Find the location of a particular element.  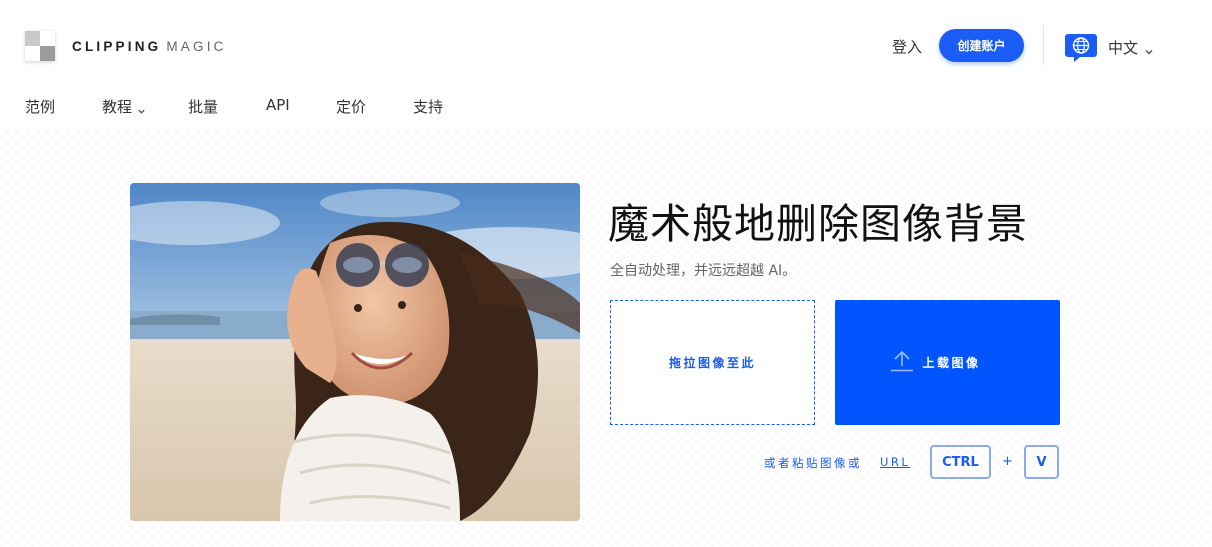

nav-item-label: API is located at coordinates (278, 105).